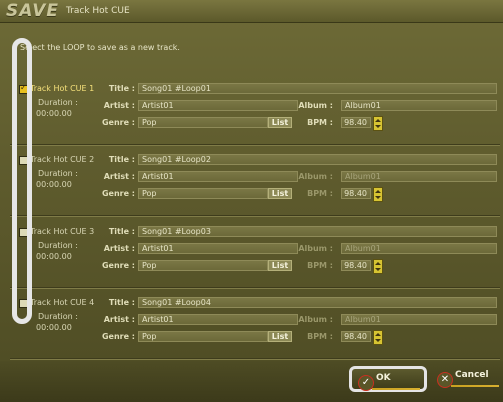  I want to click on ok-label: OK, so click(383, 378).